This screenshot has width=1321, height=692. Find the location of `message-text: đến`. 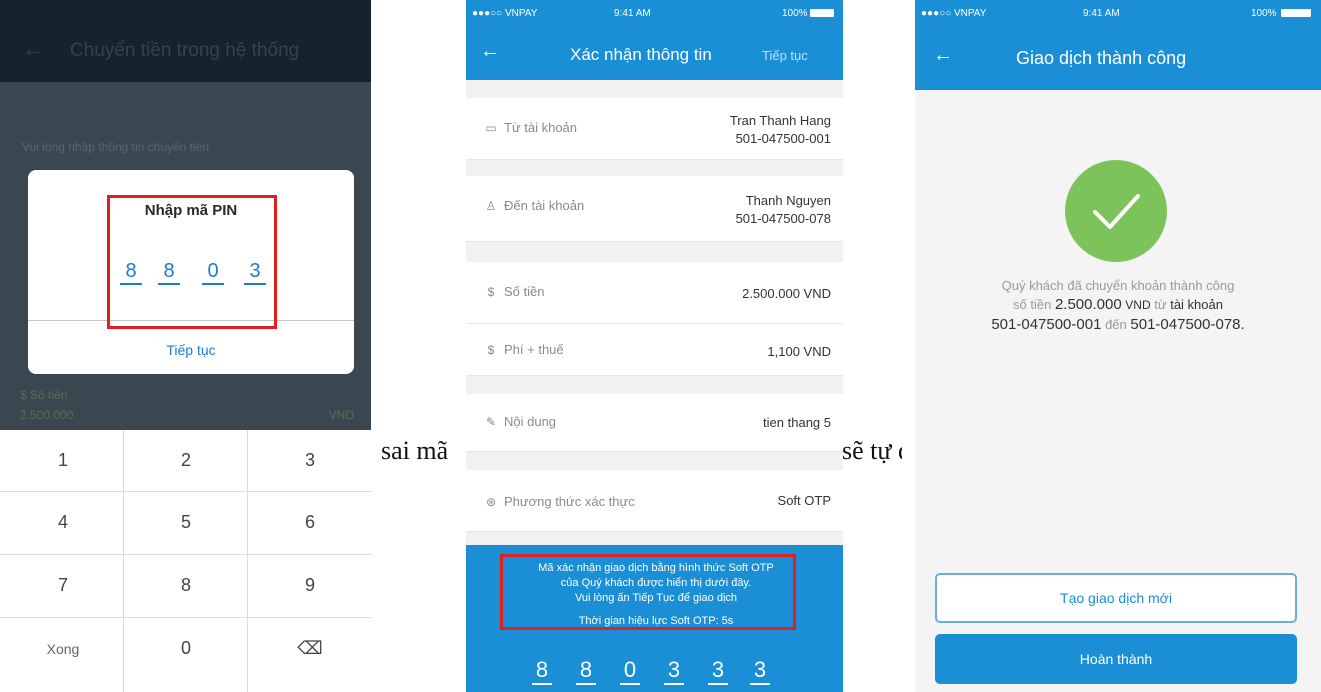

message-text: đến is located at coordinates (1116, 324).